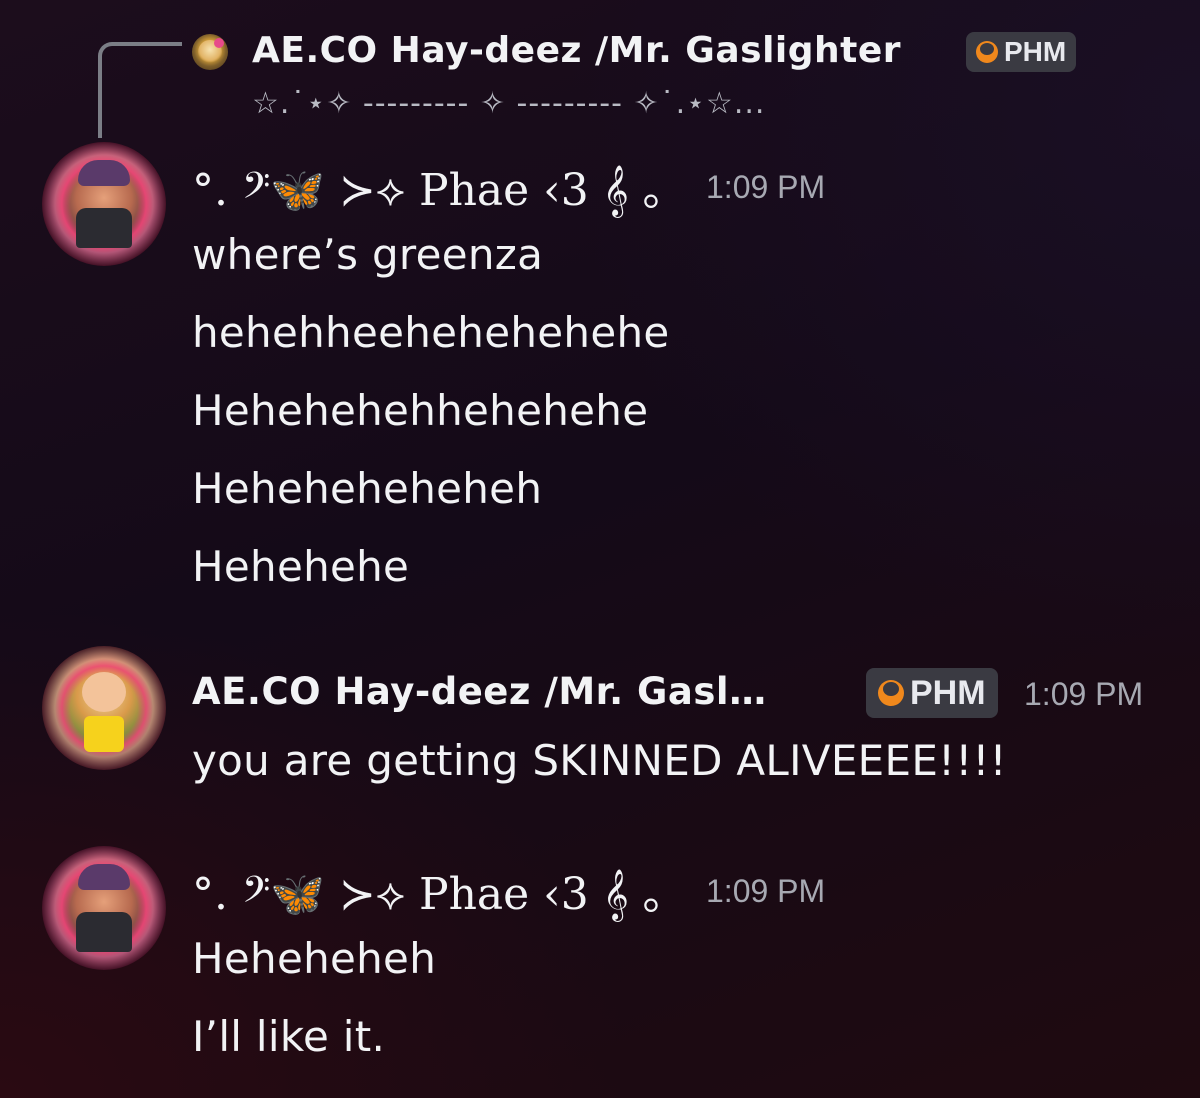 This screenshot has height=1098, width=1200. I want to click on message-line: where’s greenza, so click(368, 254).